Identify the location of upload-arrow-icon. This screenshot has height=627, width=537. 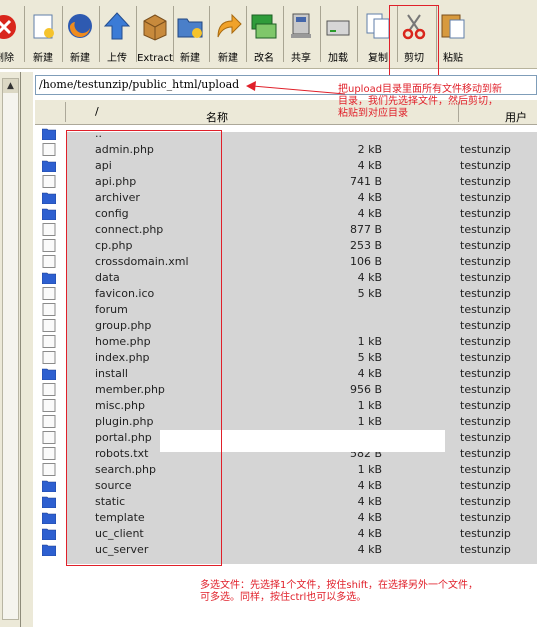
(117, 26).